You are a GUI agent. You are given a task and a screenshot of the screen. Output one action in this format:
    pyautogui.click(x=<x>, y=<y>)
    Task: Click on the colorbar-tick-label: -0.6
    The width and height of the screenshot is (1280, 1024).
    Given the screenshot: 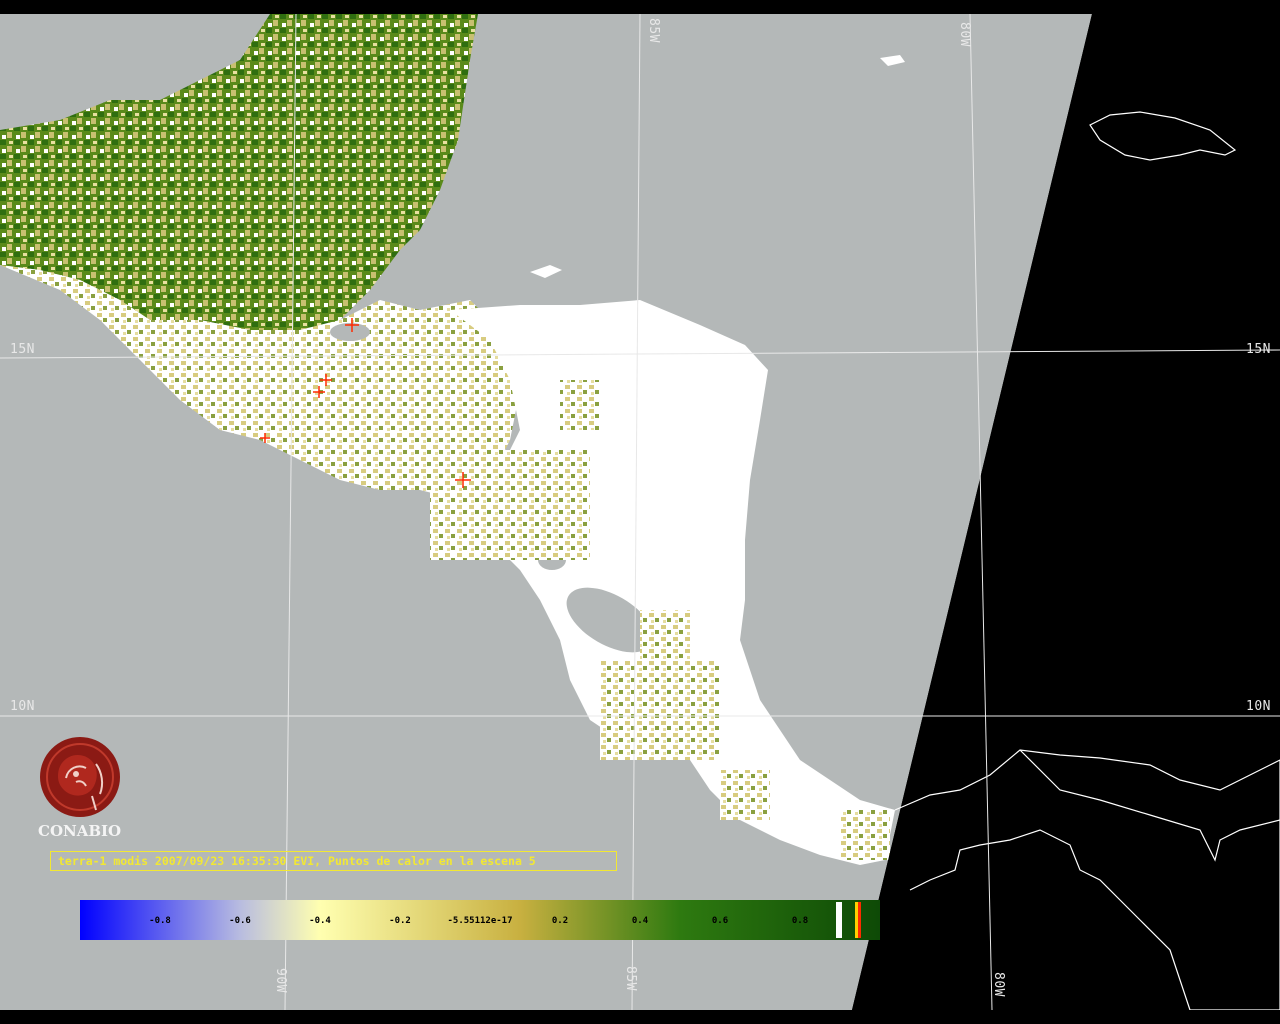 What is the action you would take?
    pyautogui.click(x=240, y=921)
    